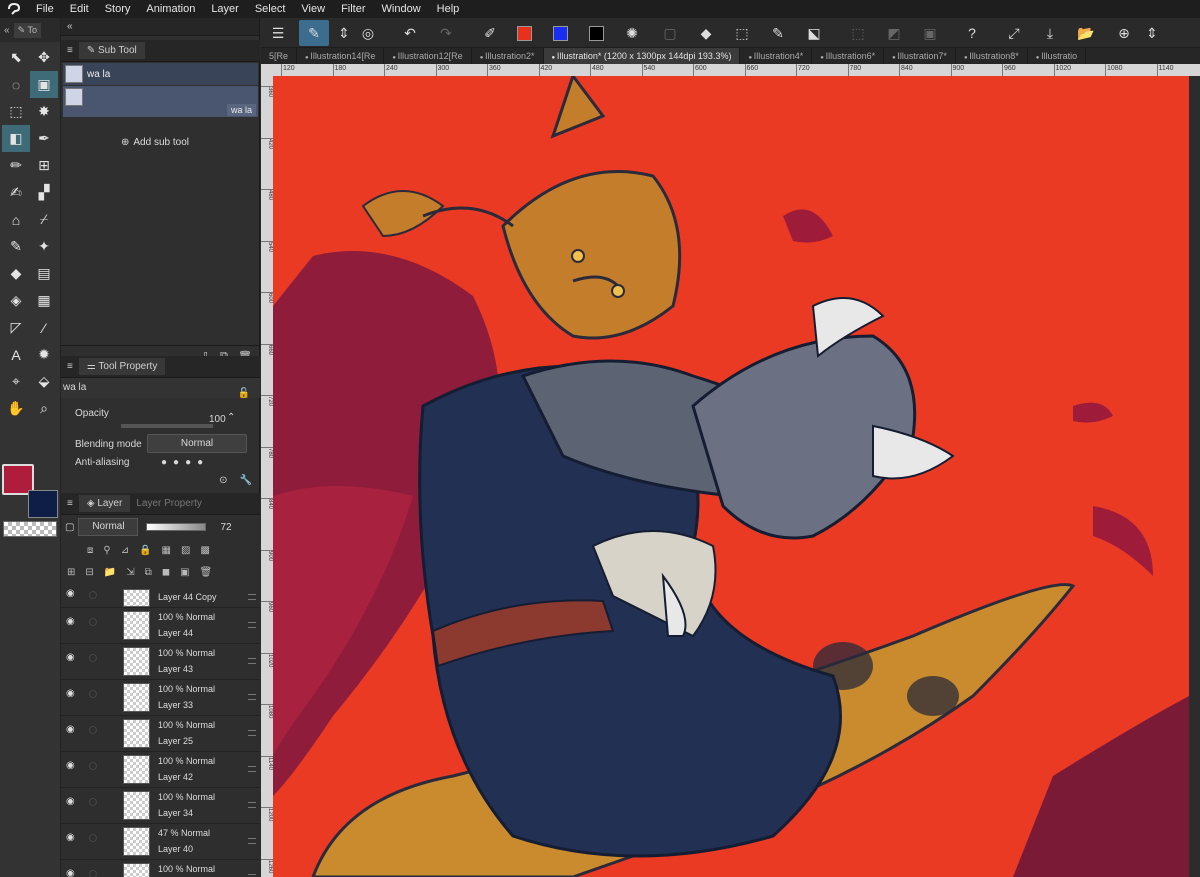  What do you see at coordinates (894, 33) in the screenshot?
I see `invert-icon: ◩` at bounding box center [894, 33].